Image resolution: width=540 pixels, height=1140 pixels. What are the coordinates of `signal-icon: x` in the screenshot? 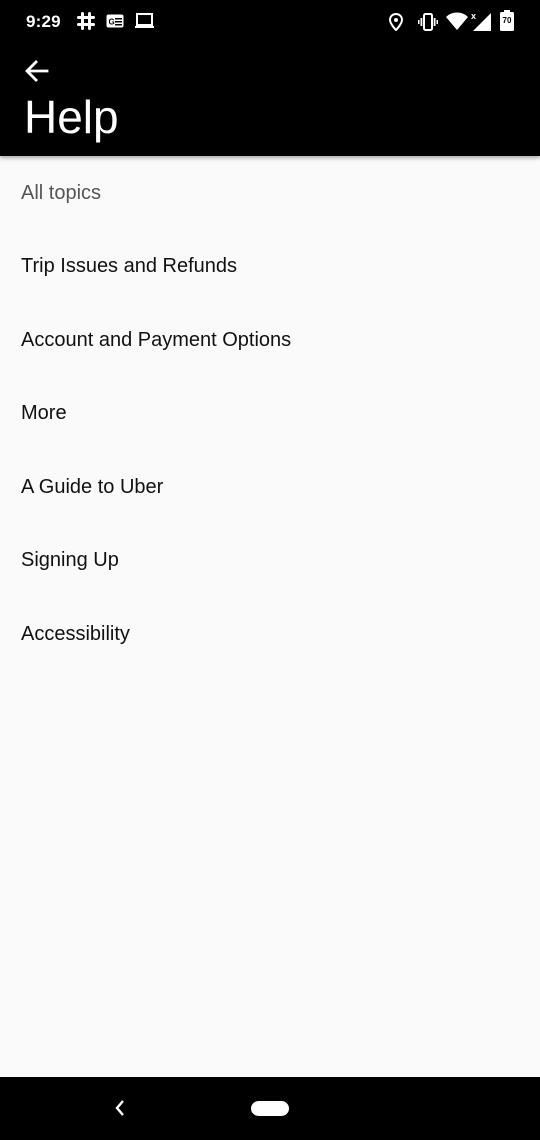 It's located at (481, 23).